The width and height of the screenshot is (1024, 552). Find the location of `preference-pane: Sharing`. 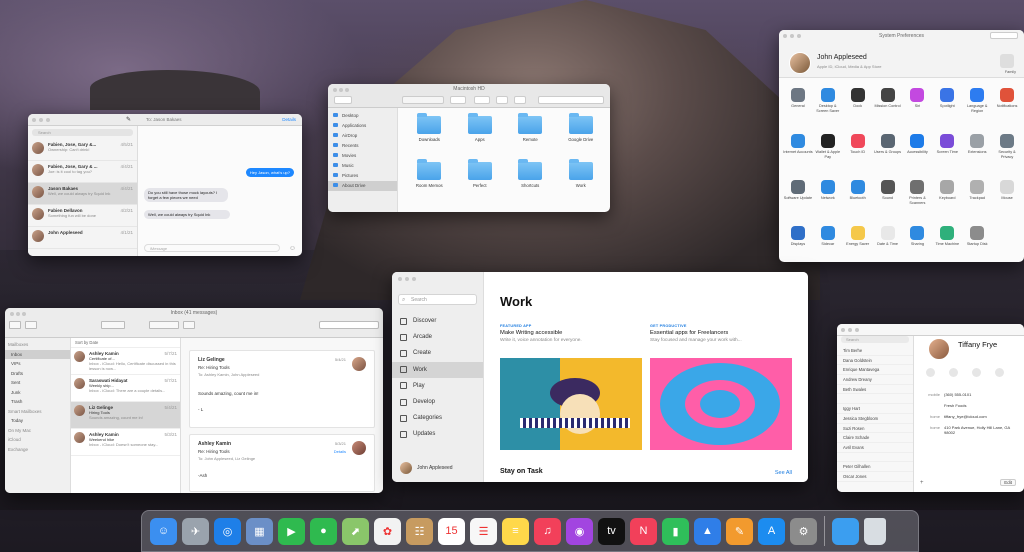

preference-pane: Sharing is located at coordinates (918, 241).